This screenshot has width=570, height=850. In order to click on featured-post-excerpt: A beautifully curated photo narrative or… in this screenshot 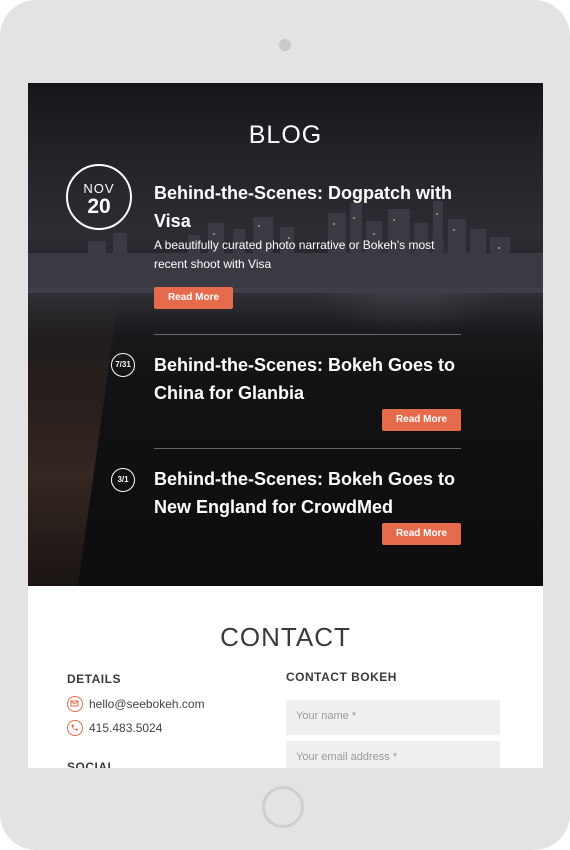, I will do `click(294, 255)`.